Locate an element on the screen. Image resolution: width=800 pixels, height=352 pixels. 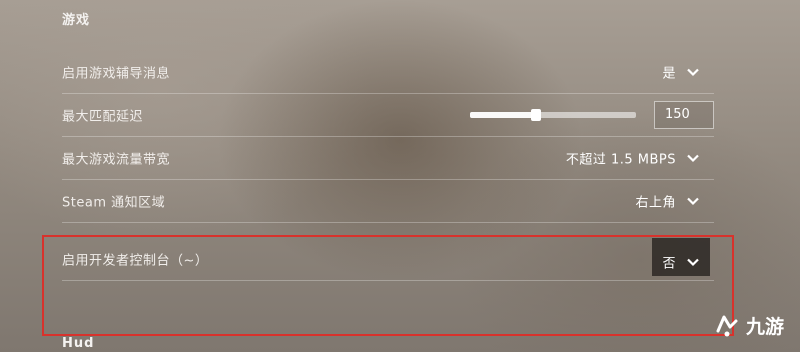
setting-row-max-bandwidth: 最大游戏流量带宽 不超过 1.5 MBPS is located at coordinates (388, 158).